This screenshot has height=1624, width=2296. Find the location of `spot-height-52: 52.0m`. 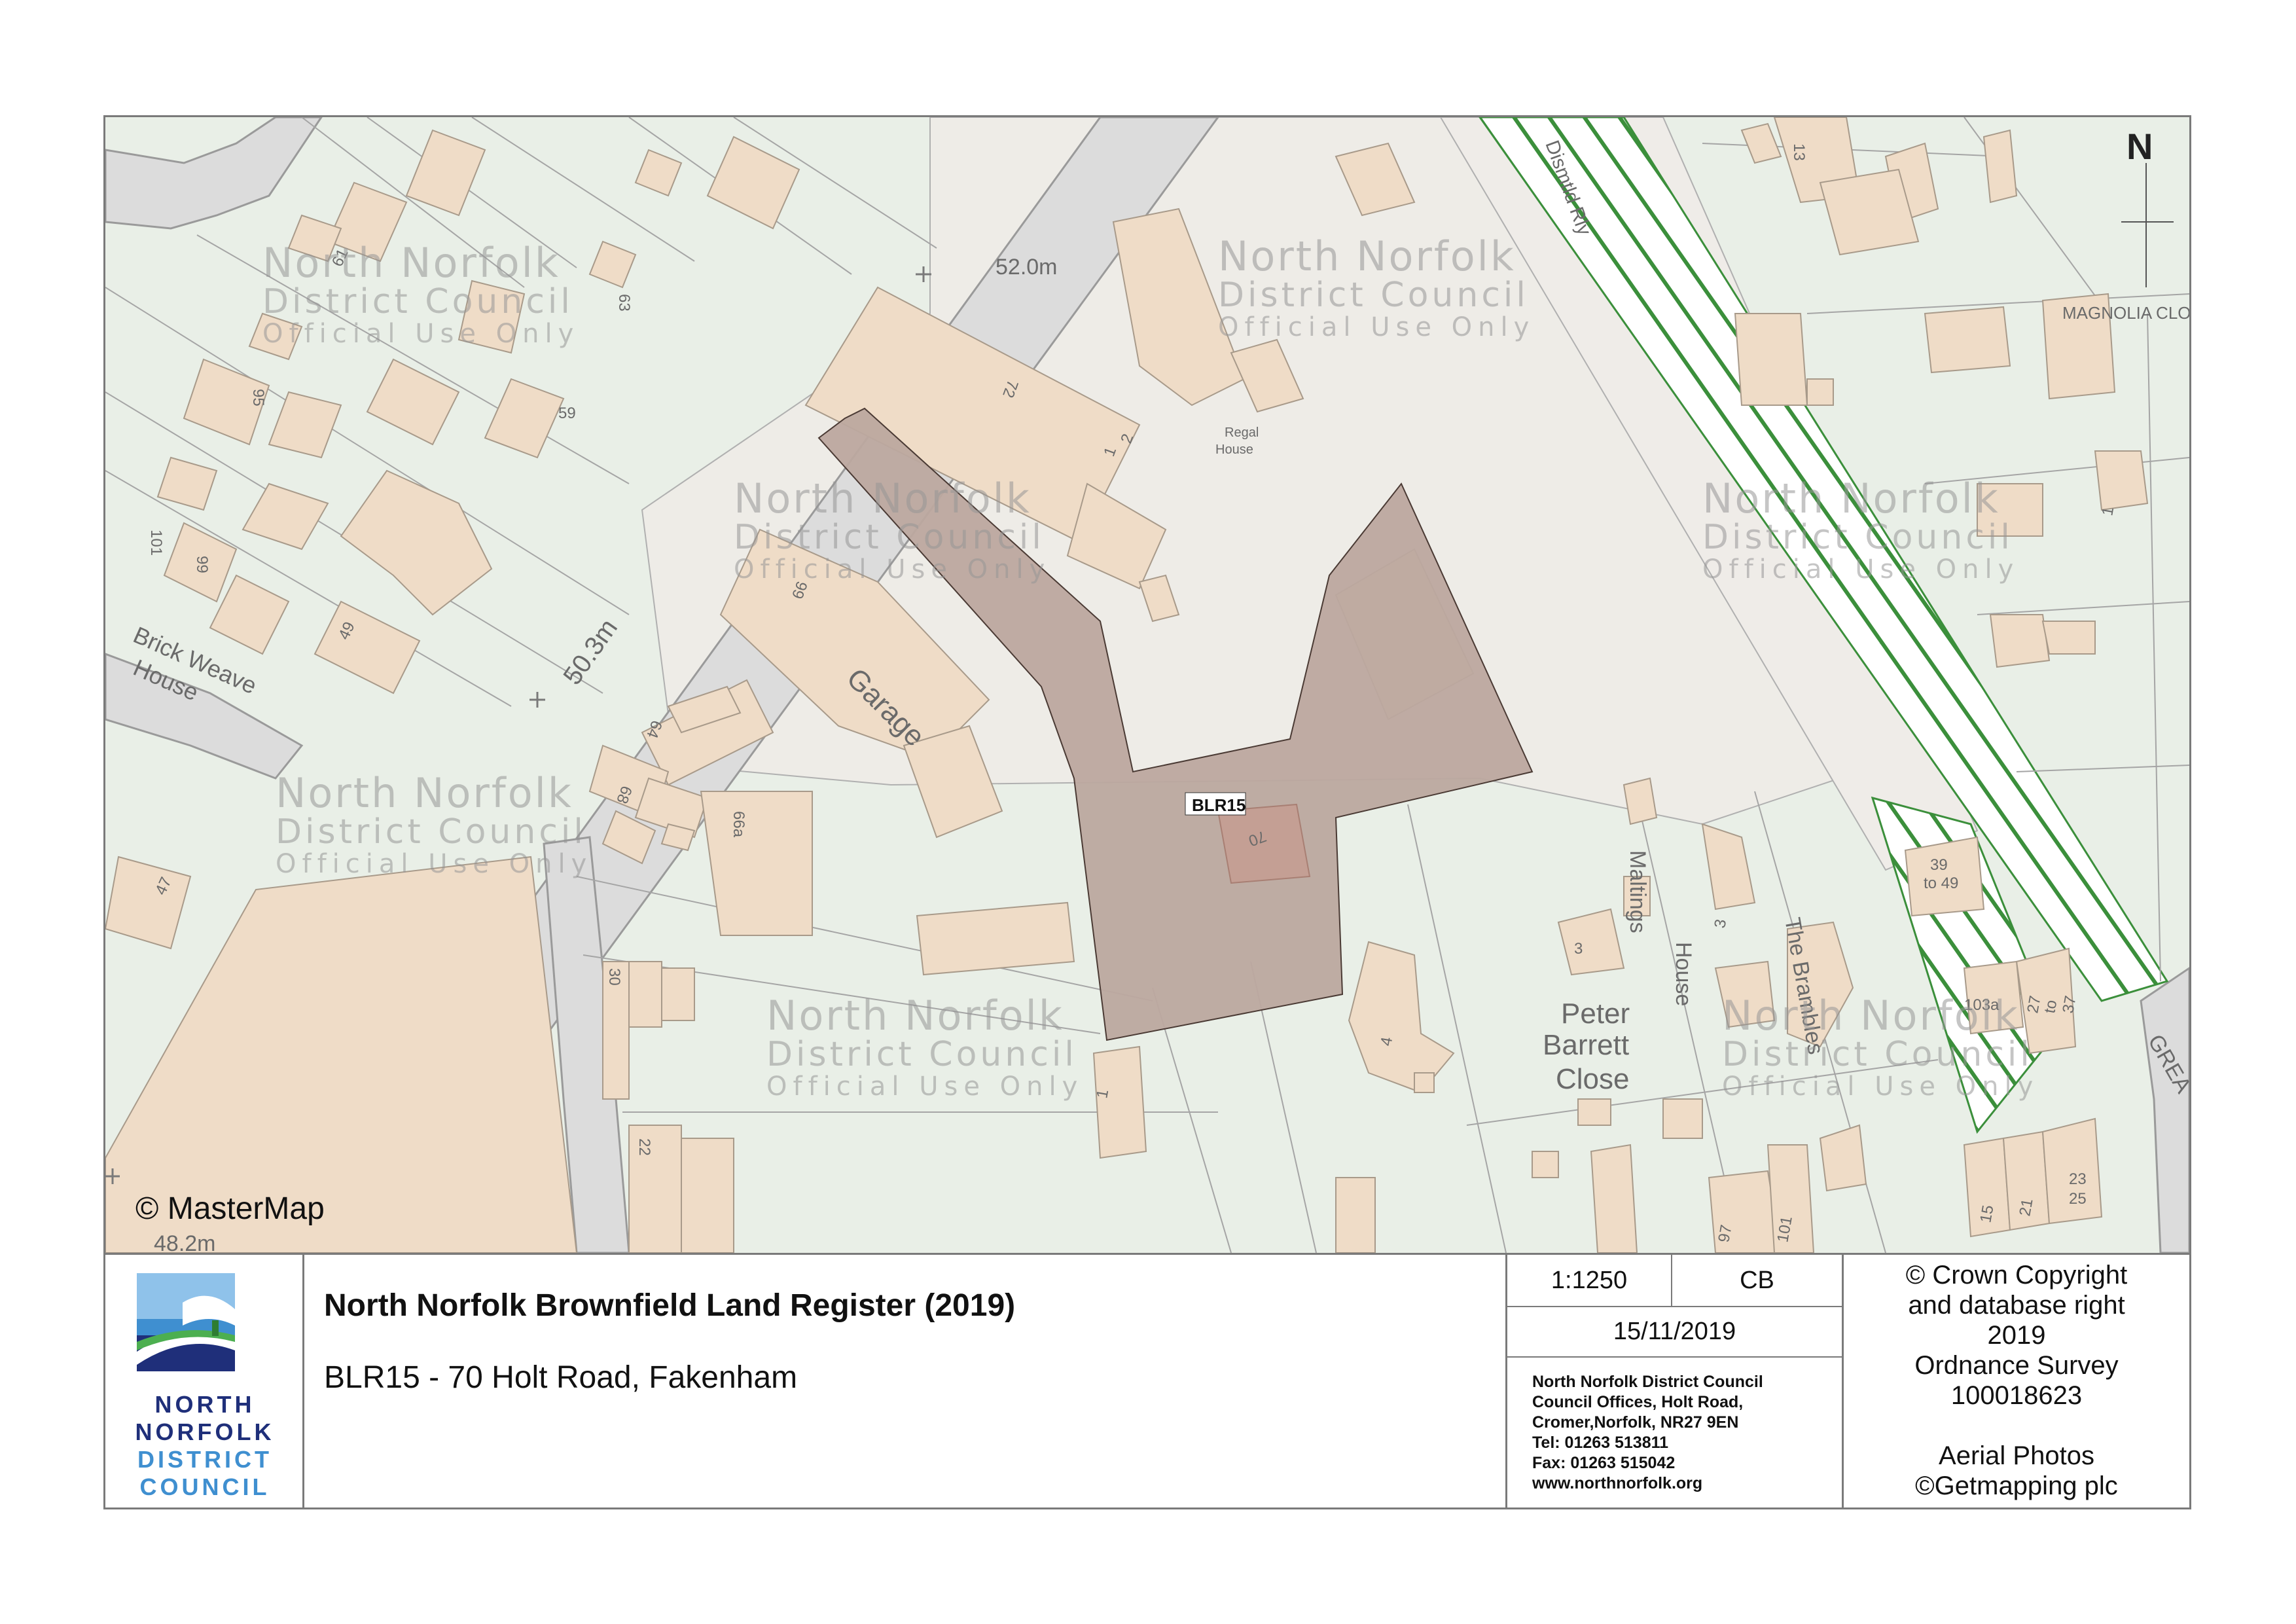

spot-height-52: 52.0m is located at coordinates (1027, 267).